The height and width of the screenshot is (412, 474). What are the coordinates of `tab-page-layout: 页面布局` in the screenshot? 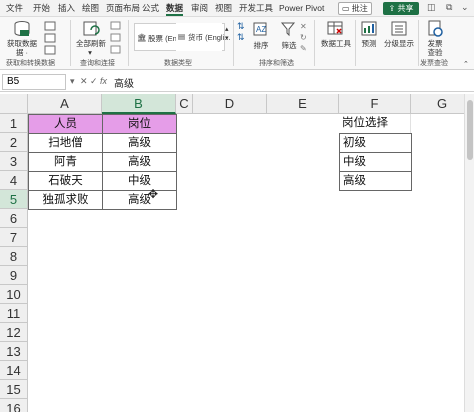 It's located at (123, 9).